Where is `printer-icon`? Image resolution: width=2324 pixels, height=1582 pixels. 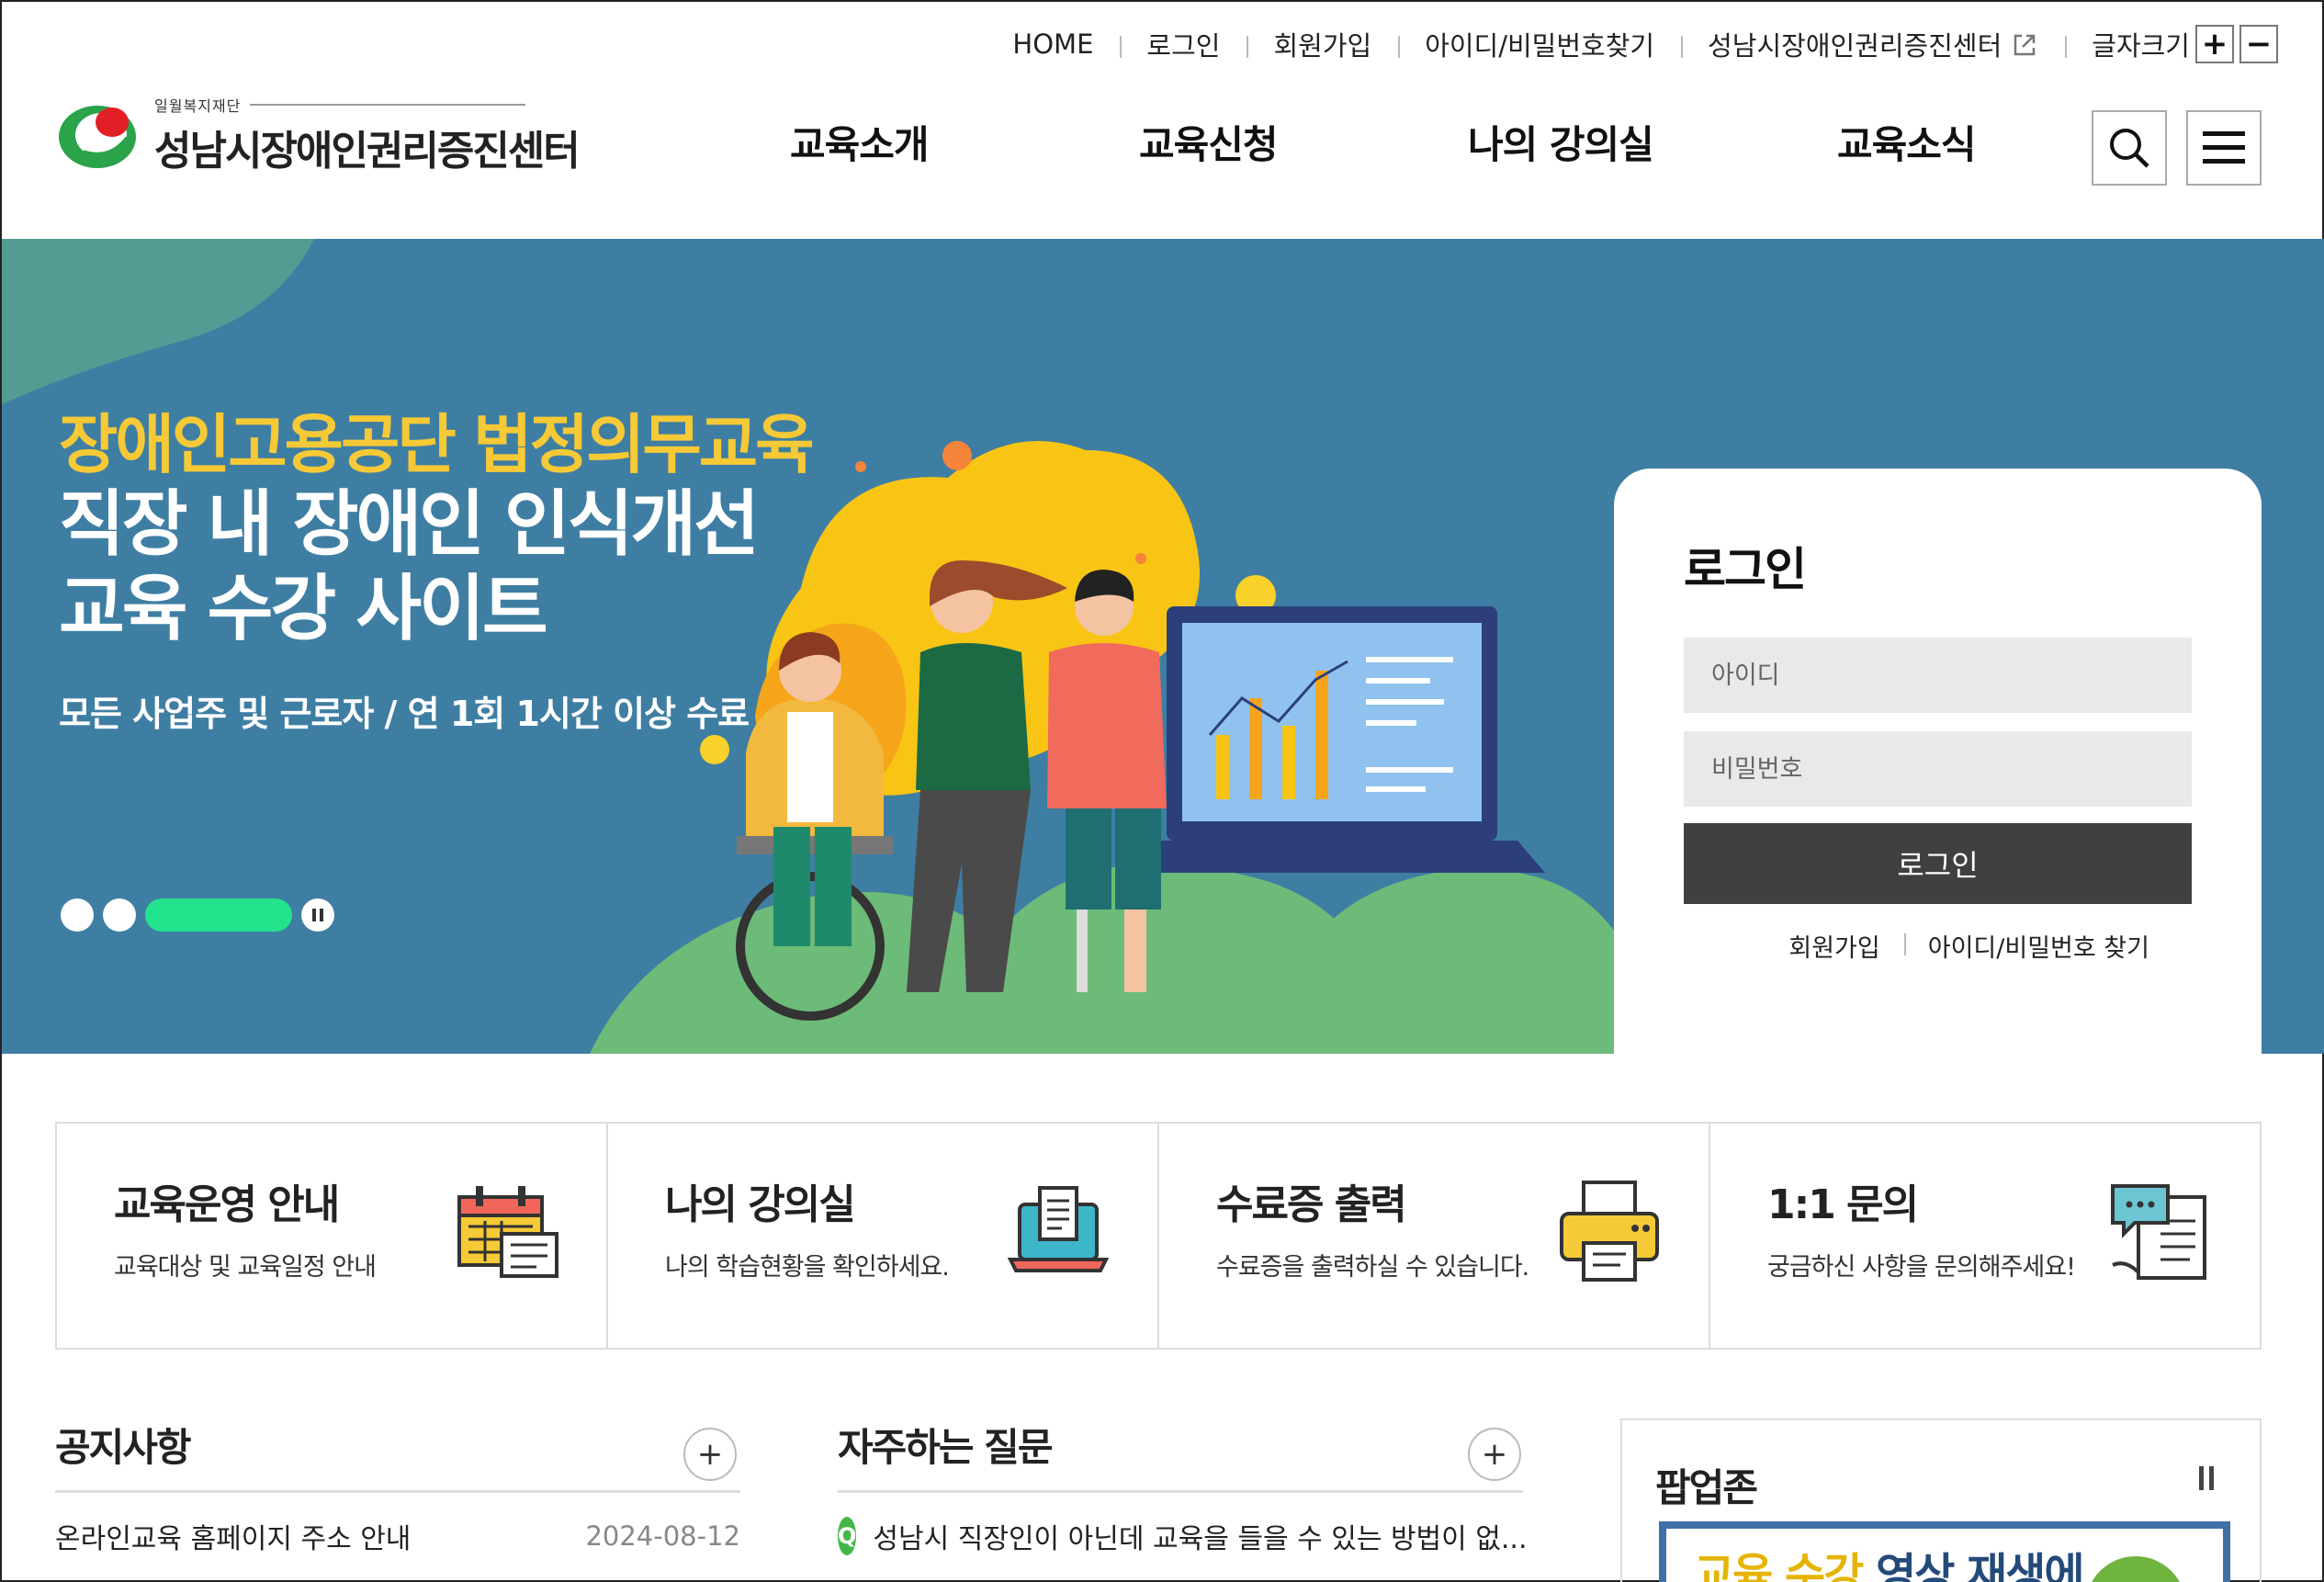 printer-icon is located at coordinates (1609, 1231).